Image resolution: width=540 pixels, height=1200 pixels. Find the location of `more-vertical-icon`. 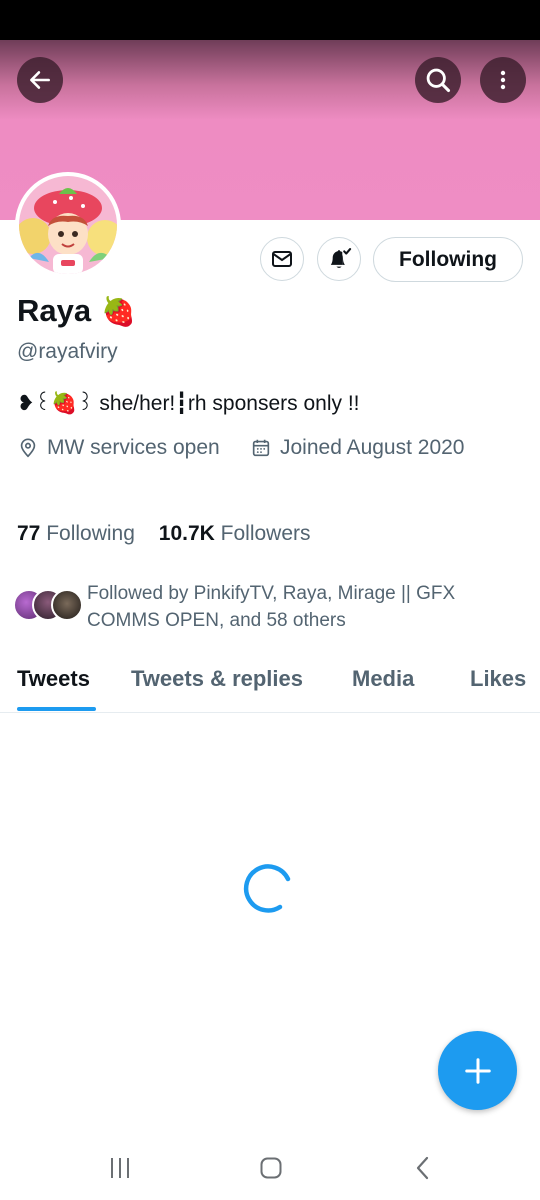

more-vertical-icon is located at coordinates (503, 80).